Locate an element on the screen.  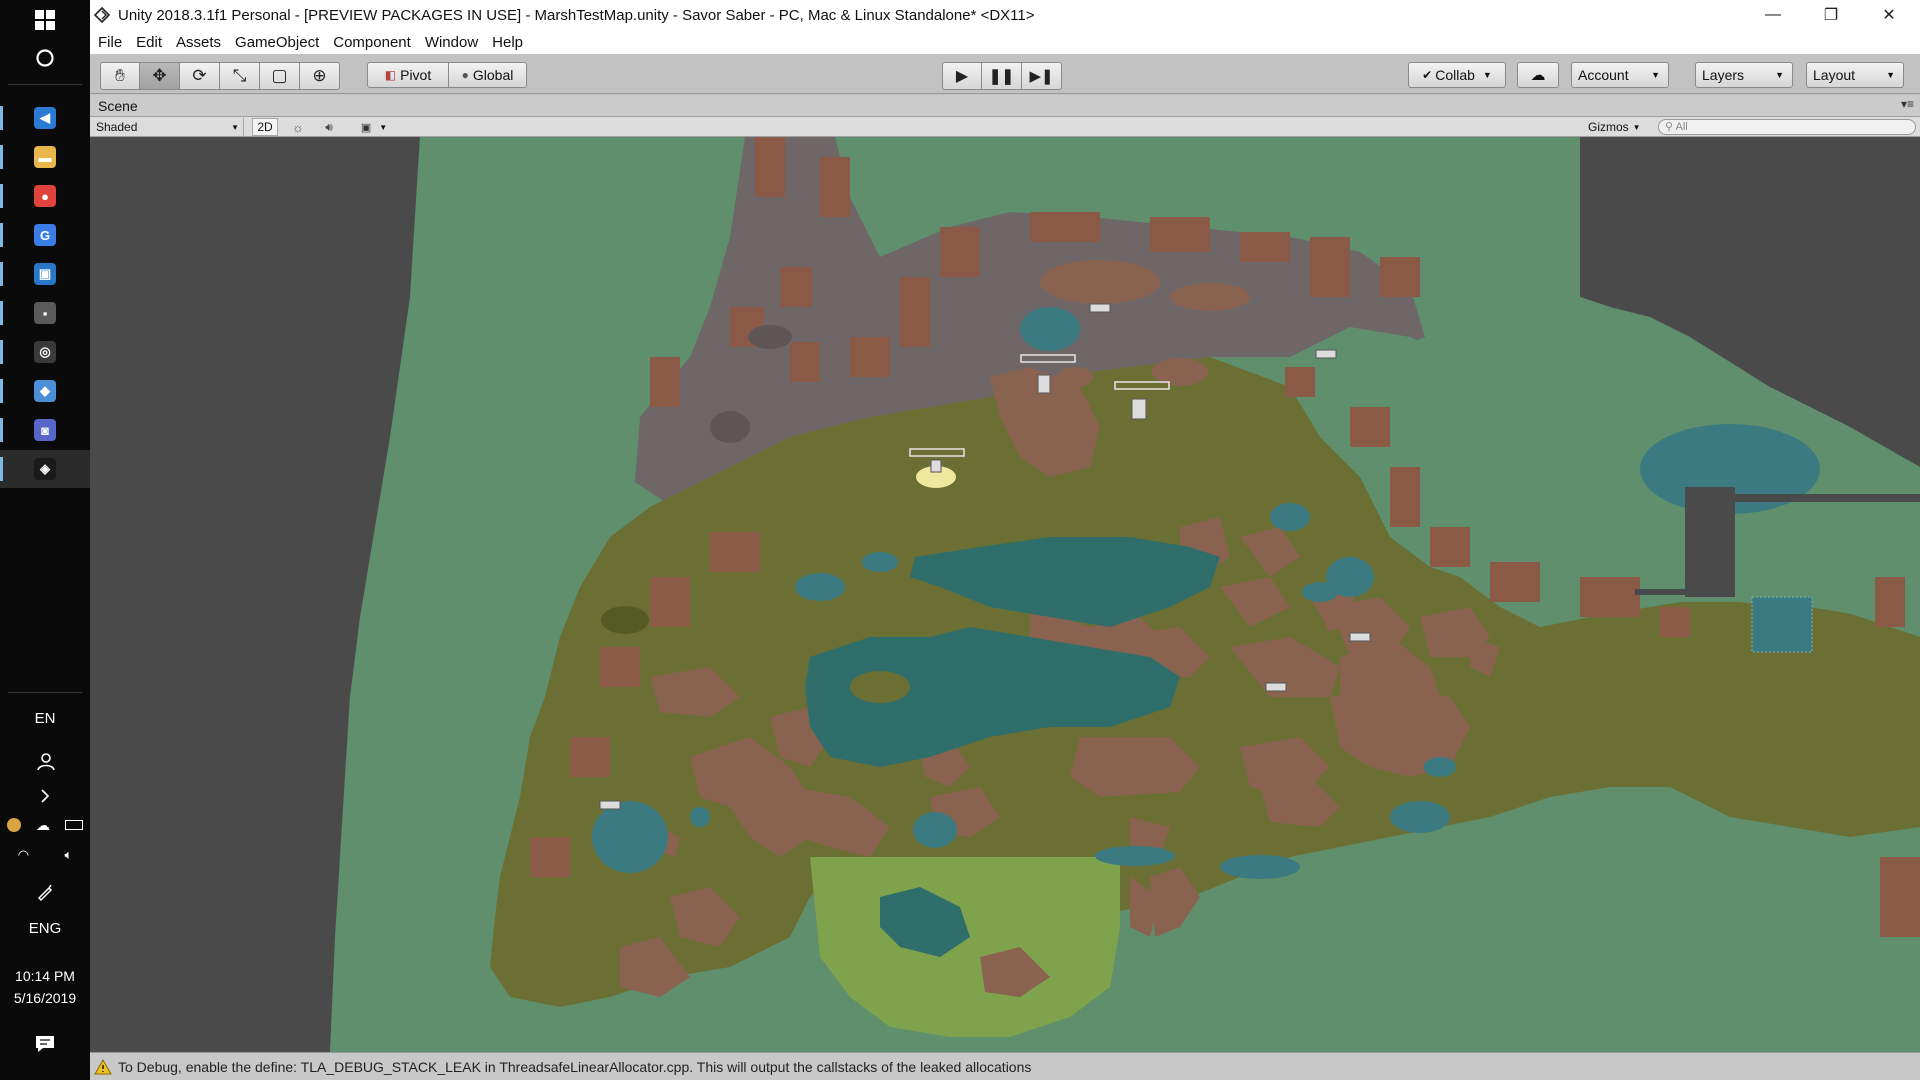
layout-dropdown: Layout ▼ is located at coordinates (1855, 75).